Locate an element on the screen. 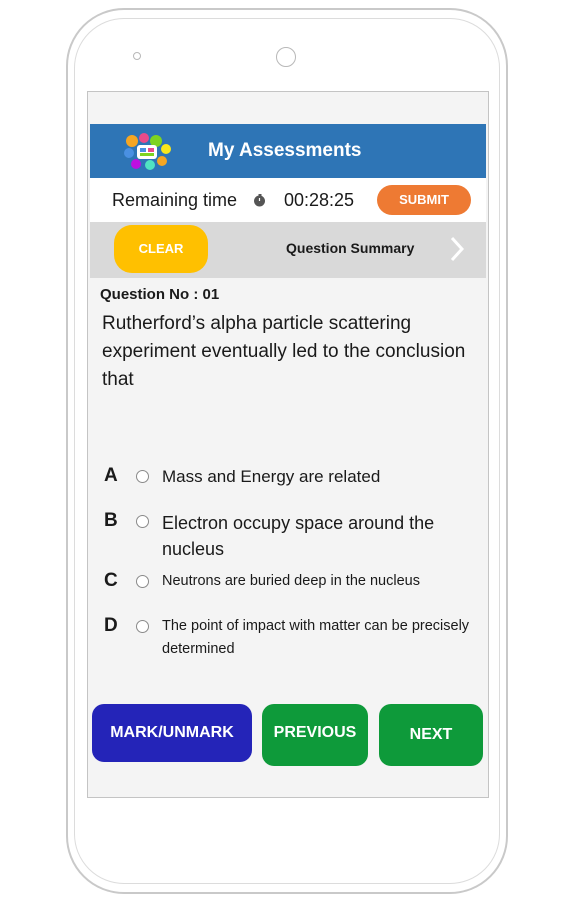 This screenshot has height=900, width=576. page-title: My Assessments is located at coordinates (285, 150).